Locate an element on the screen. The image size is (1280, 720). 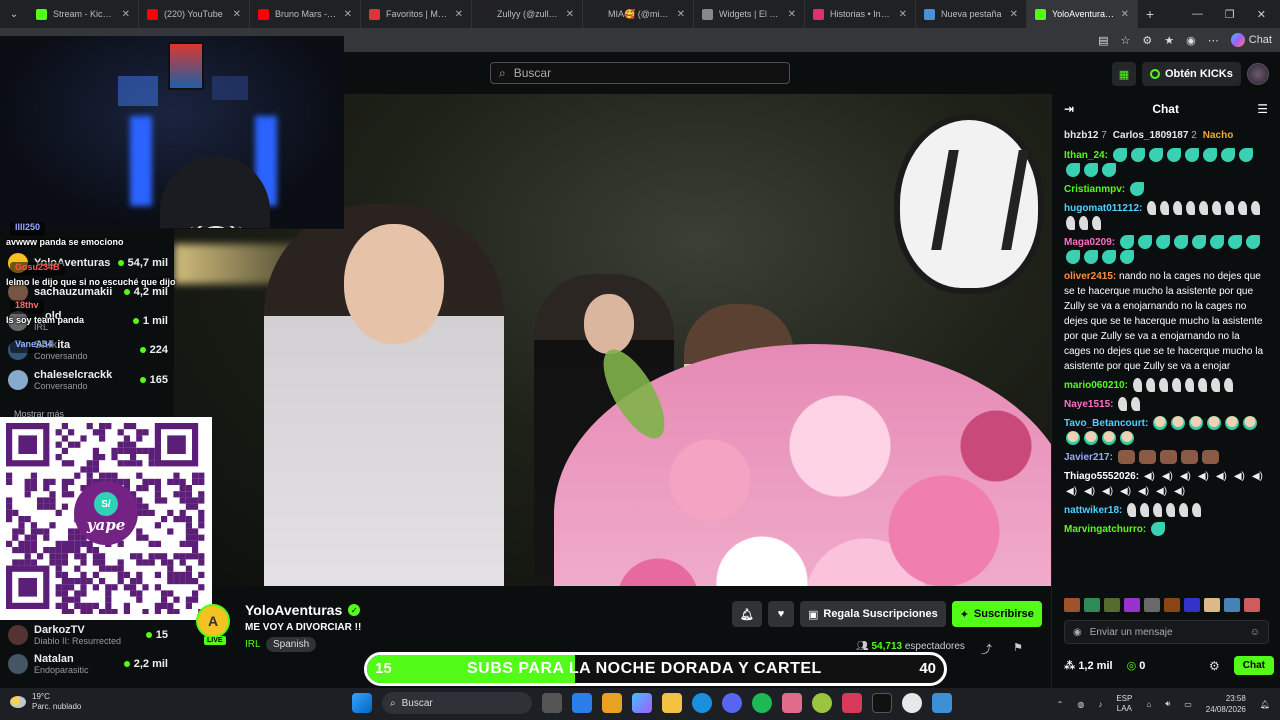
chat-message: Naye1515: is located at coordinates (1166, 404).